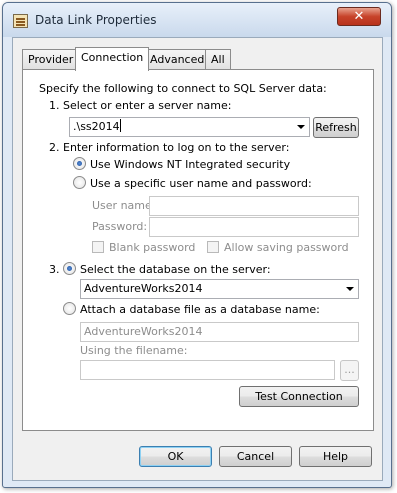 This screenshot has height=493, width=397. I want to click on tab-advanced: Advanced, so click(177, 59).